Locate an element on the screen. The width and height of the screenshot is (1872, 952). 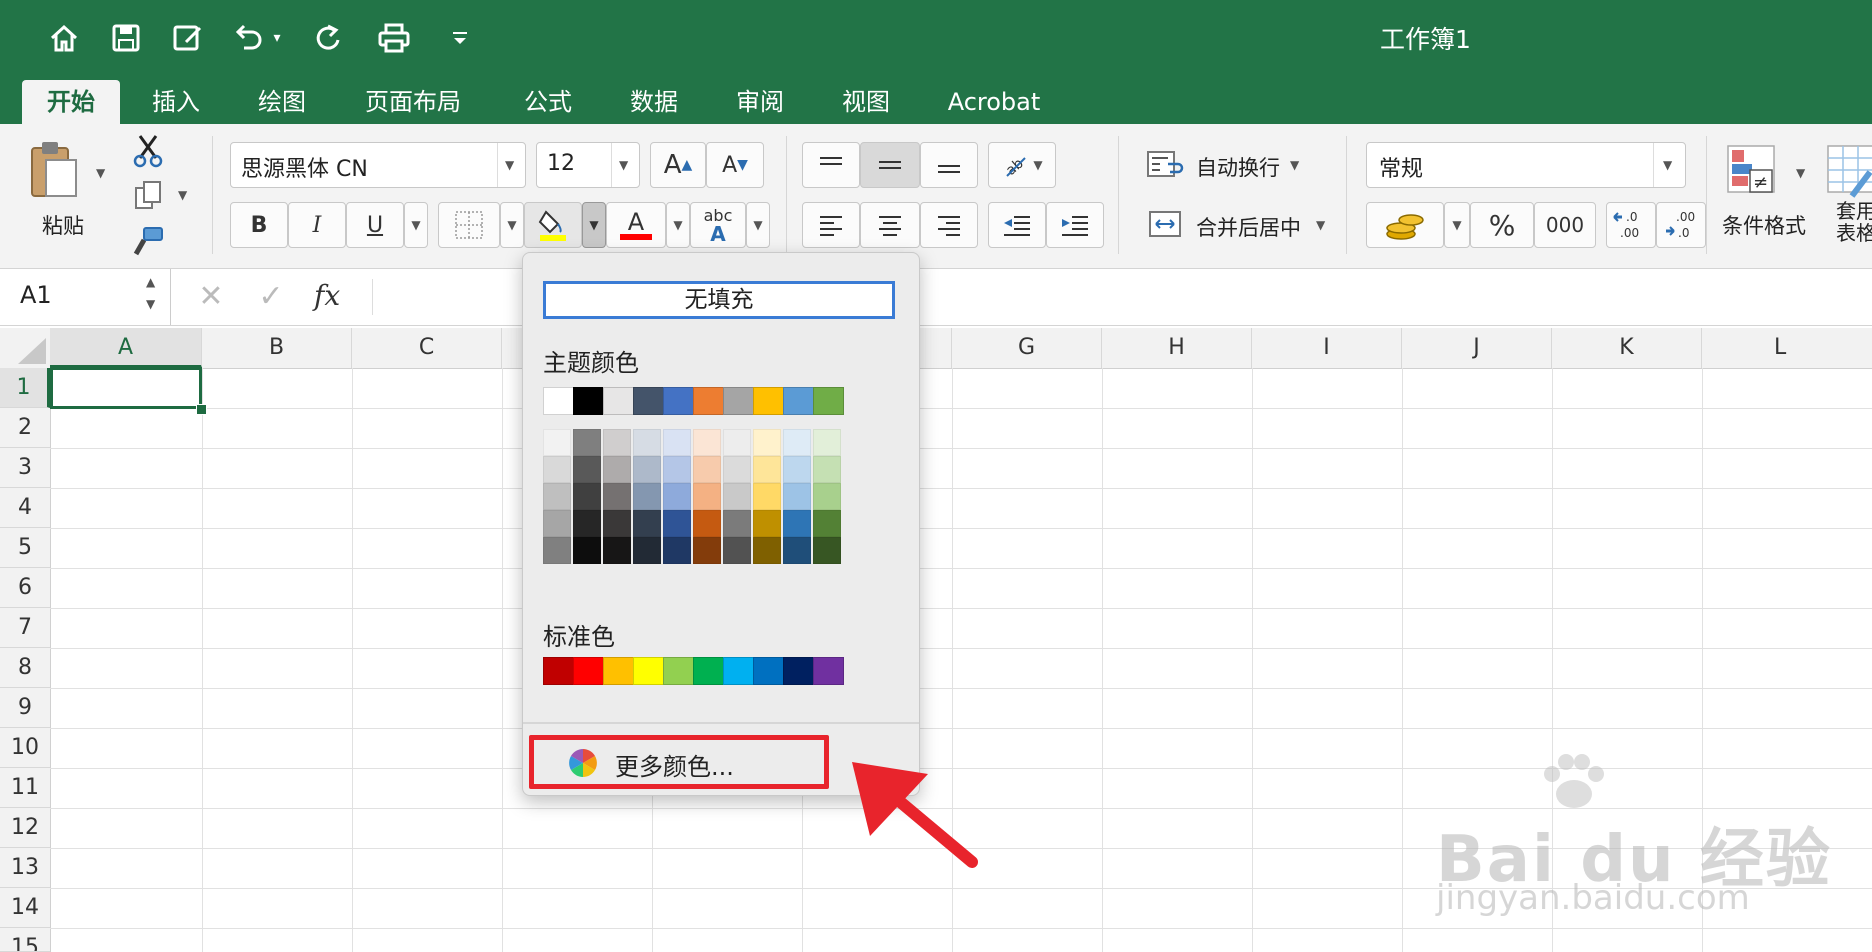
paste-icon is located at coordinates (56, 170).